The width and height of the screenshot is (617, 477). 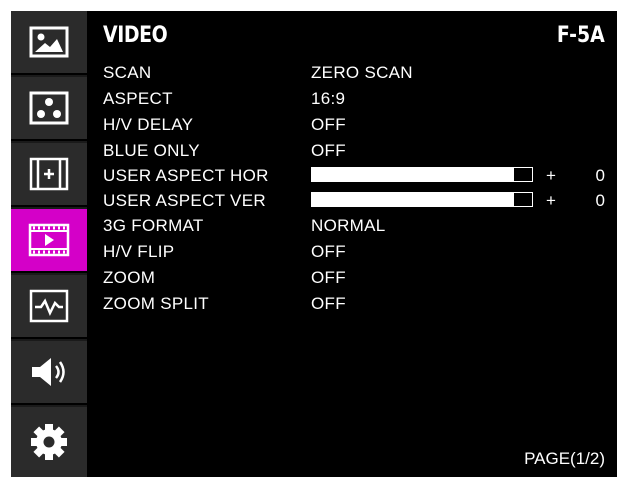 I want to click on sidebar-item-color, so click(x=49, y=109).